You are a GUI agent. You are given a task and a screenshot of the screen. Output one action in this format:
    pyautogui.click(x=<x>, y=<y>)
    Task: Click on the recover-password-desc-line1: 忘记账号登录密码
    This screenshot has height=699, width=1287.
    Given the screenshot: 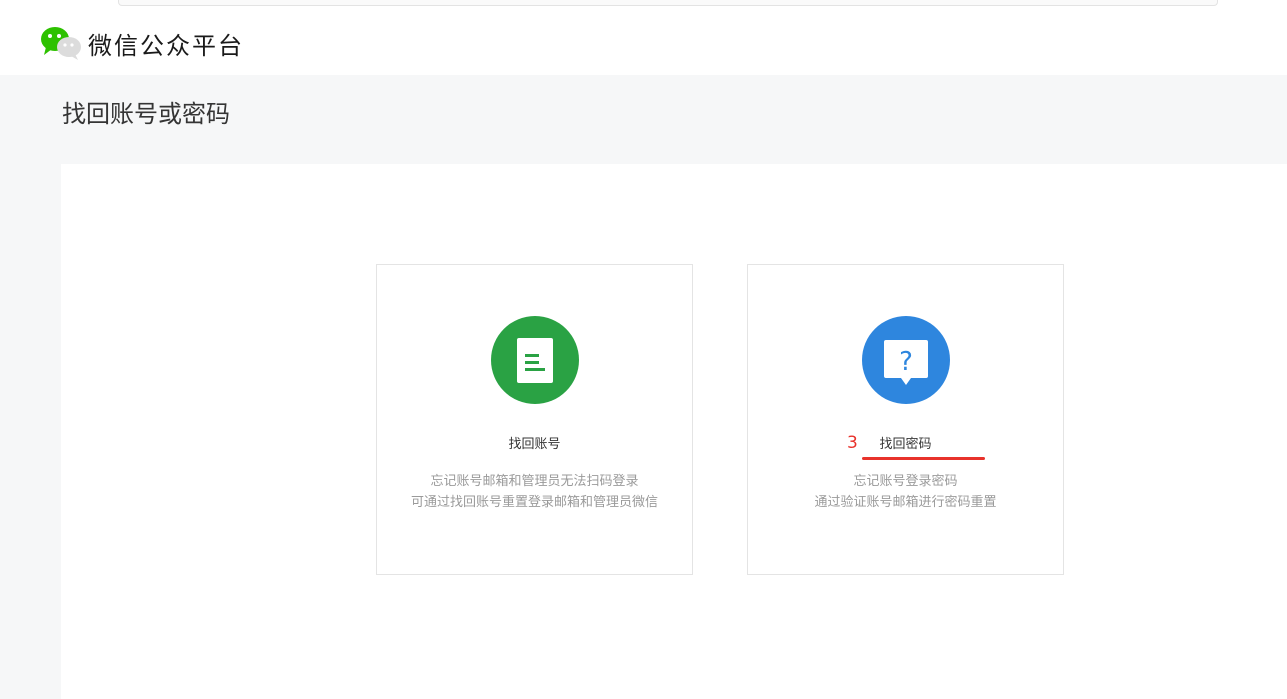 What is the action you would take?
    pyautogui.click(x=905, y=481)
    